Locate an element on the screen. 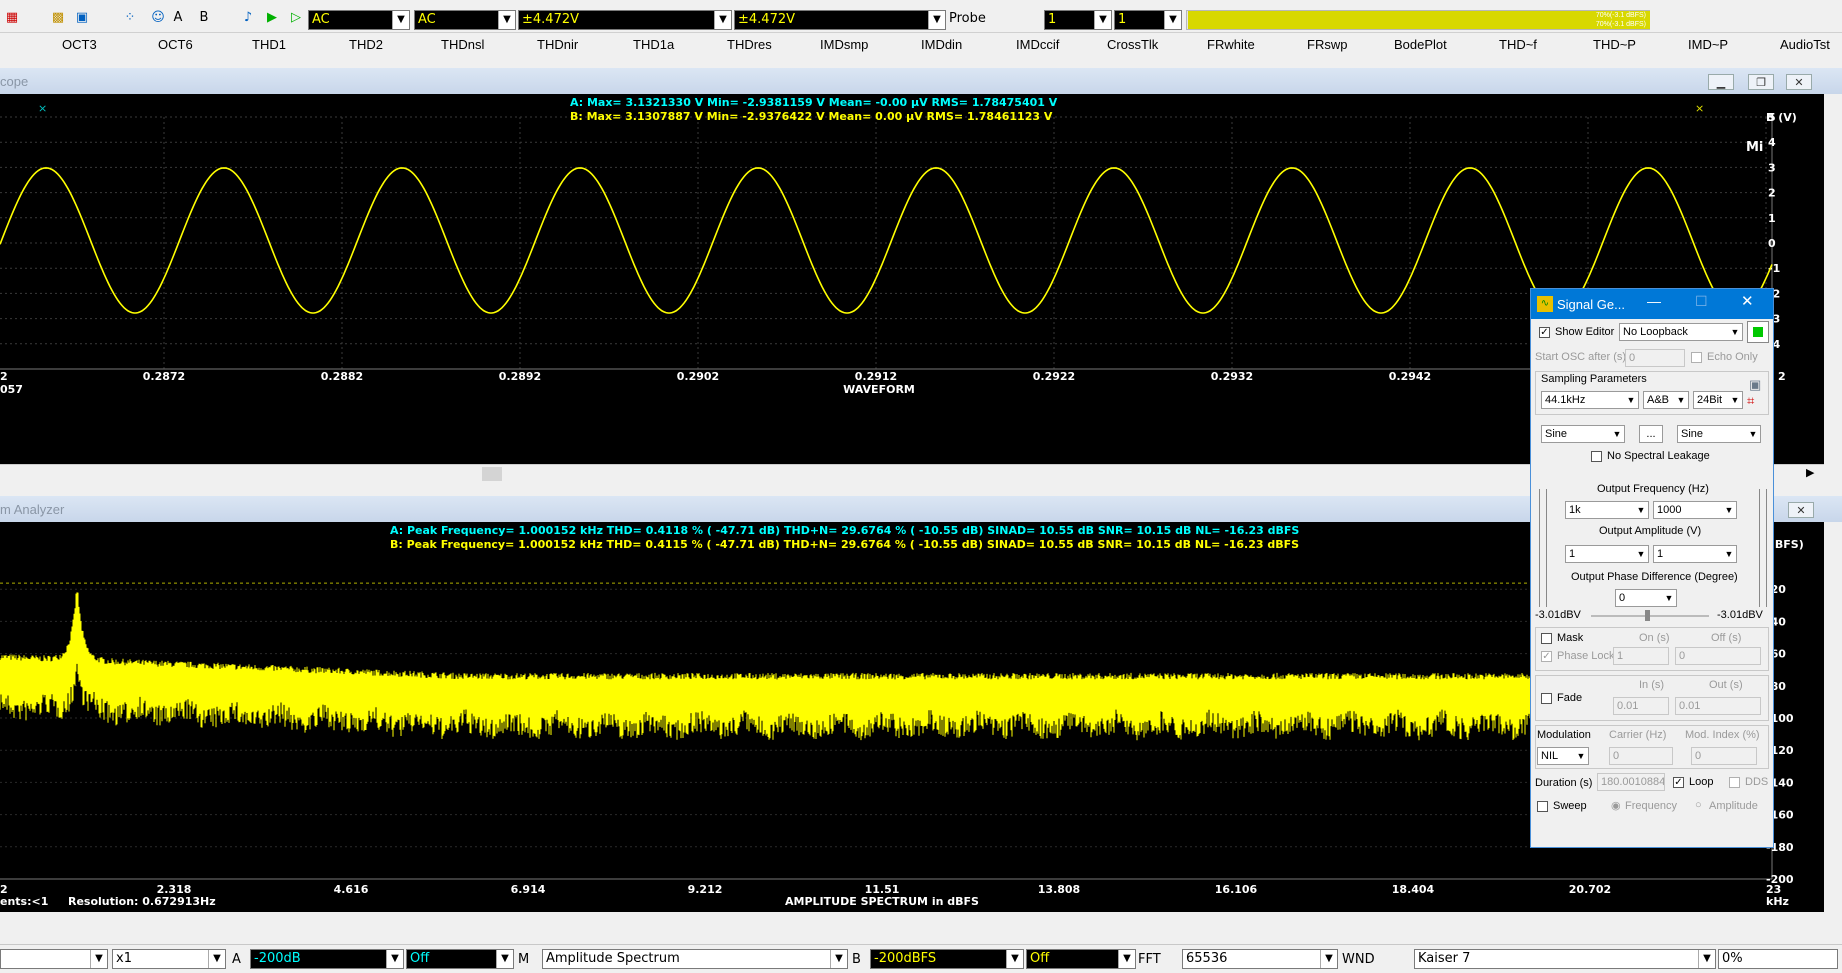 The width and height of the screenshot is (1842, 973). analysis-mode-select: Amplitude Spectrum ▼ is located at coordinates (695, 959).